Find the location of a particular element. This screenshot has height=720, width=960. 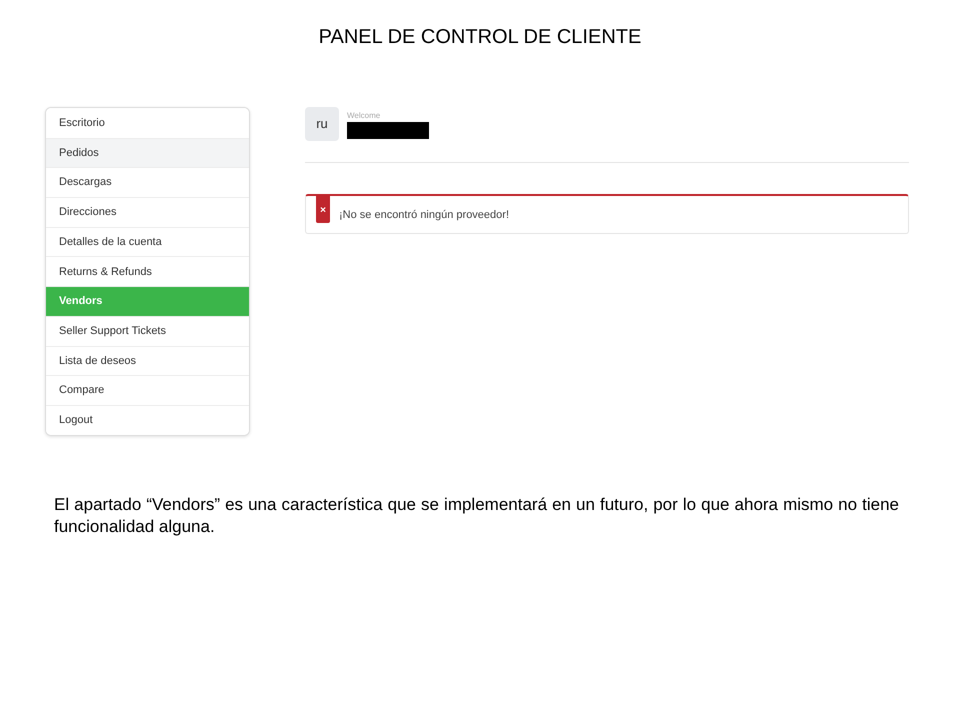

menu-item: Returns & Refunds is located at coordinates (147, 271).